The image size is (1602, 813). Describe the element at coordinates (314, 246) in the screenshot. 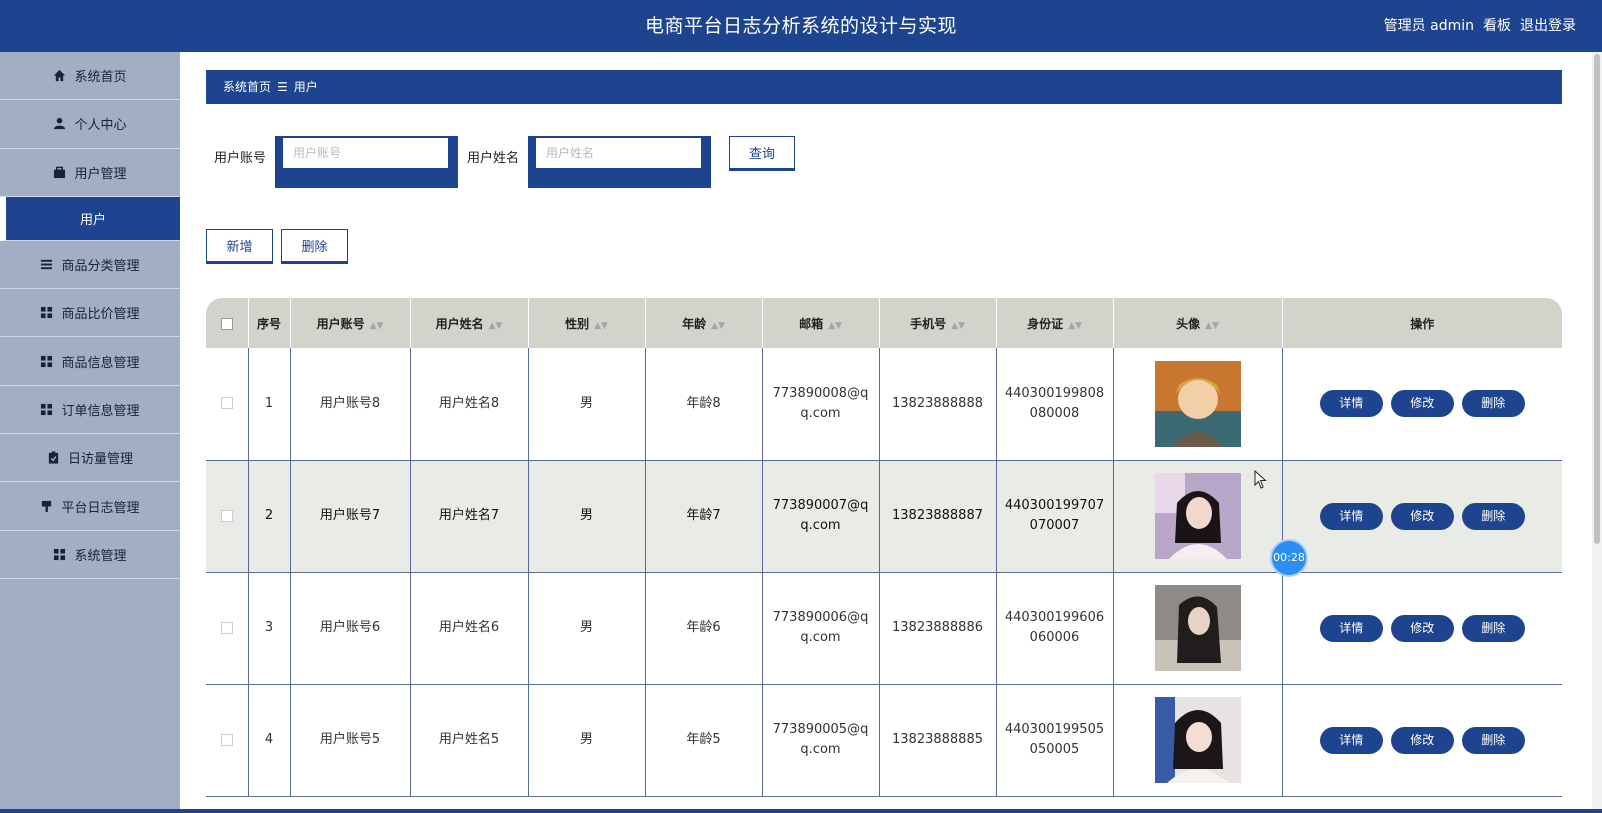

I see `batch-delete-button: 删除` at that location.